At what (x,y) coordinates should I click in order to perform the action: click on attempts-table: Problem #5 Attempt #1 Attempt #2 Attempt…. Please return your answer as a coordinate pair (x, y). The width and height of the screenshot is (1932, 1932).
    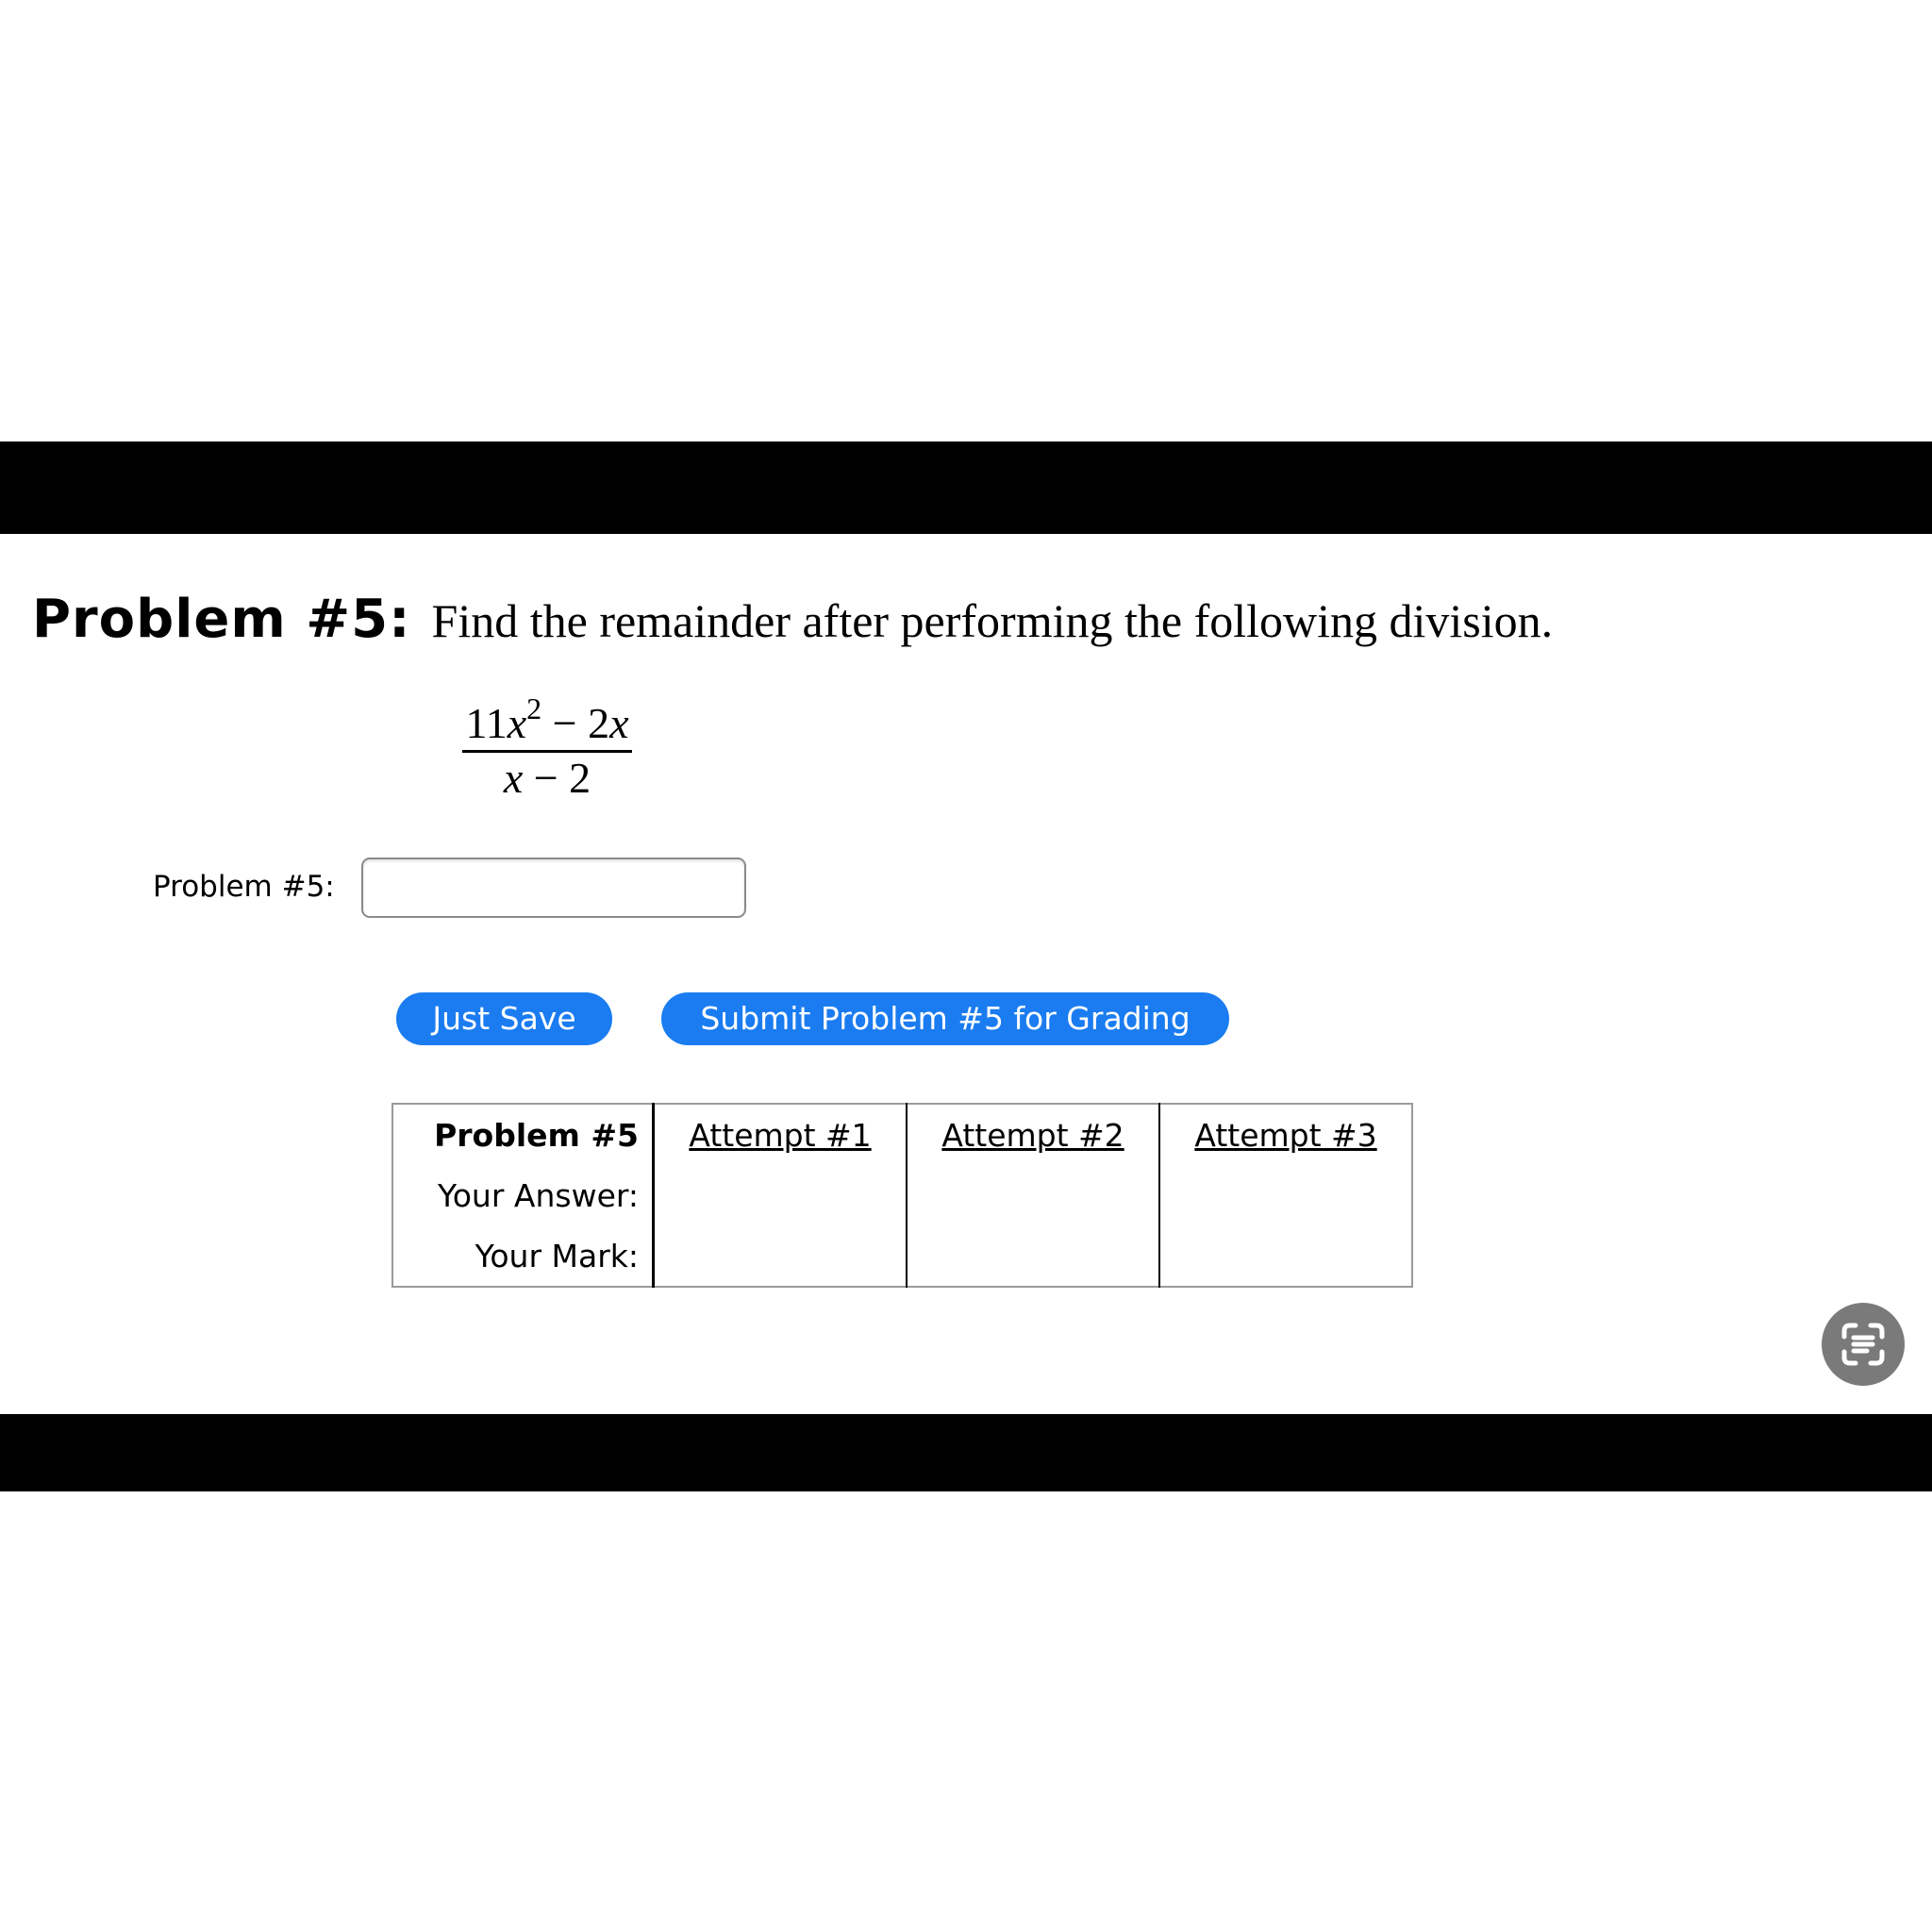
    Looking at the image, I should click on (902, 1196).